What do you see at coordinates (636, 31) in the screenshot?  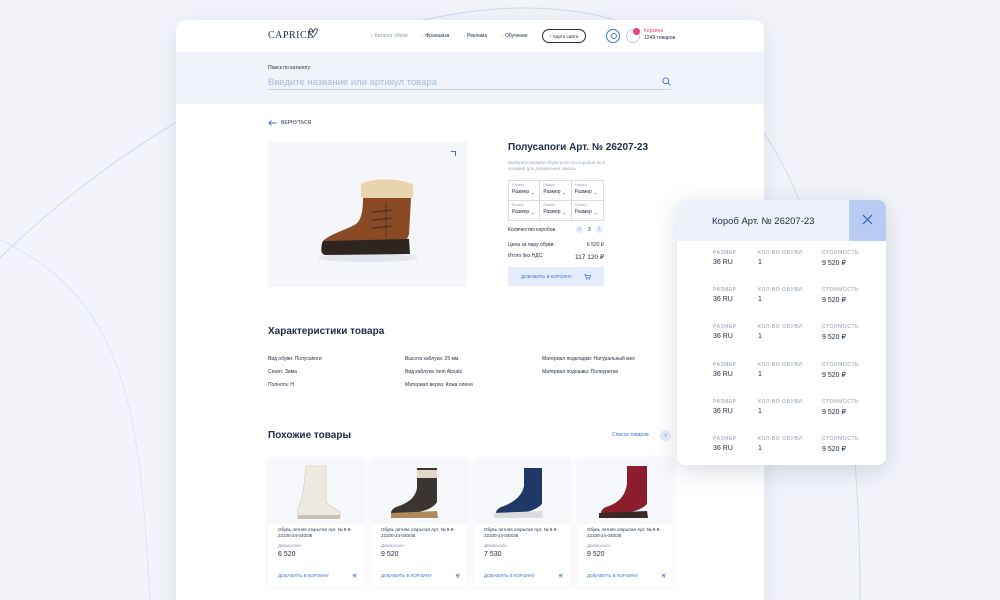 I see `cart-badge` at bounding box center [636, 31].